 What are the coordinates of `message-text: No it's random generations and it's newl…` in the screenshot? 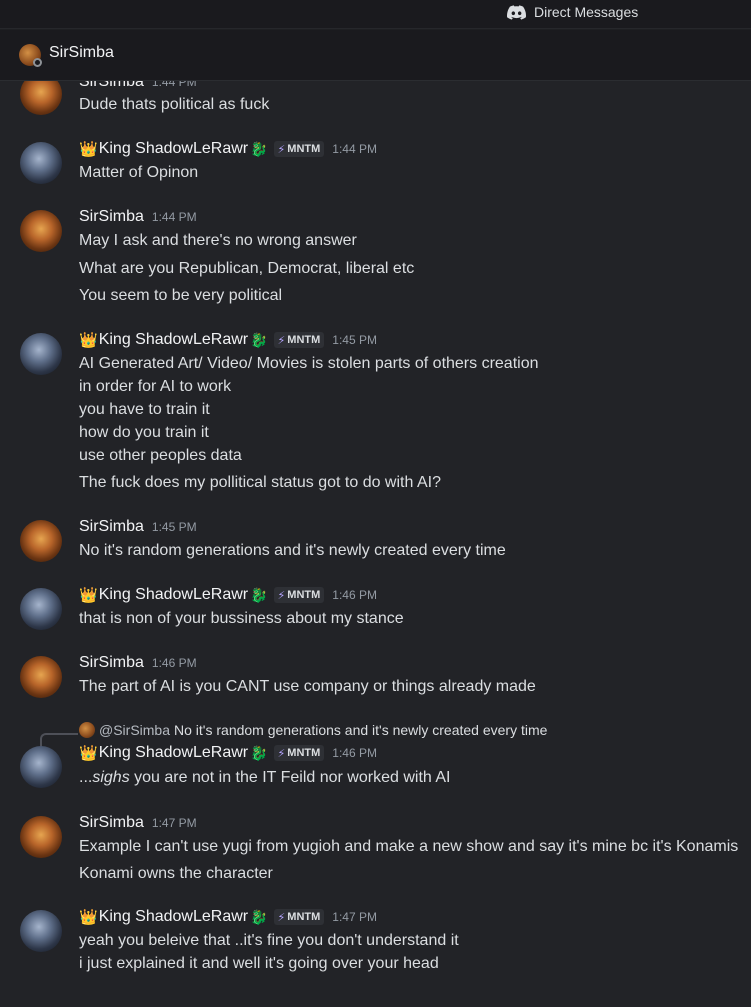 It's located at (292, 550).